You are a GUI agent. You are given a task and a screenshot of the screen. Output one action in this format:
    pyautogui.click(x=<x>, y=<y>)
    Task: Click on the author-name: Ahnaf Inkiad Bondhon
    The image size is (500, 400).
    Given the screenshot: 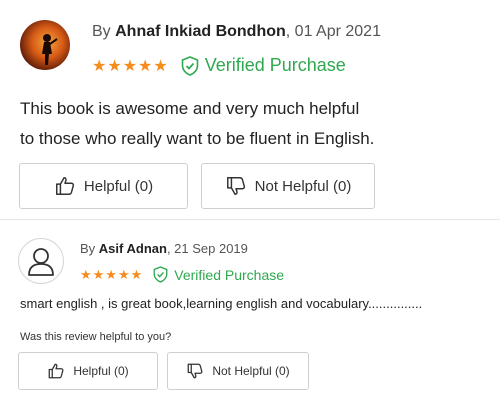 What is the action you would take?
    pyautogui.click(x=200, y=31)
    